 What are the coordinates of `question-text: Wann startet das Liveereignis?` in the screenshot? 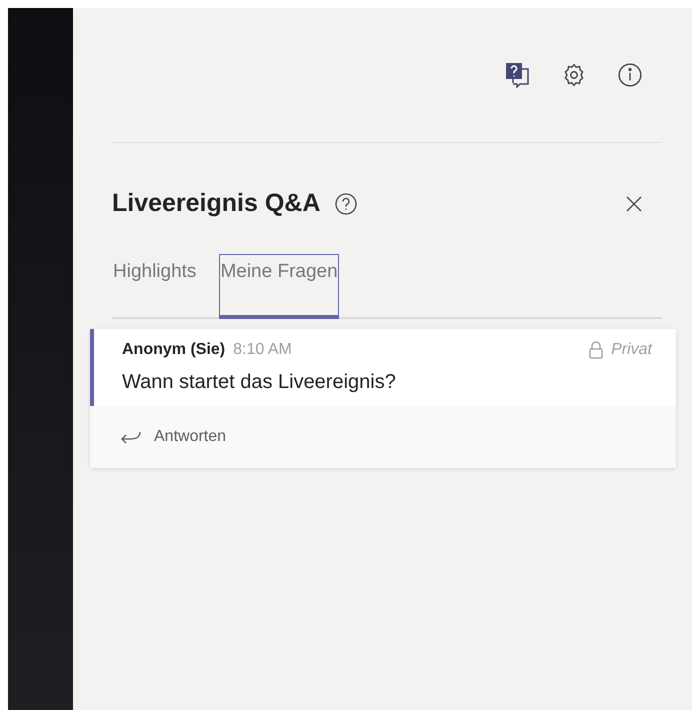 It's located at (259, 382).